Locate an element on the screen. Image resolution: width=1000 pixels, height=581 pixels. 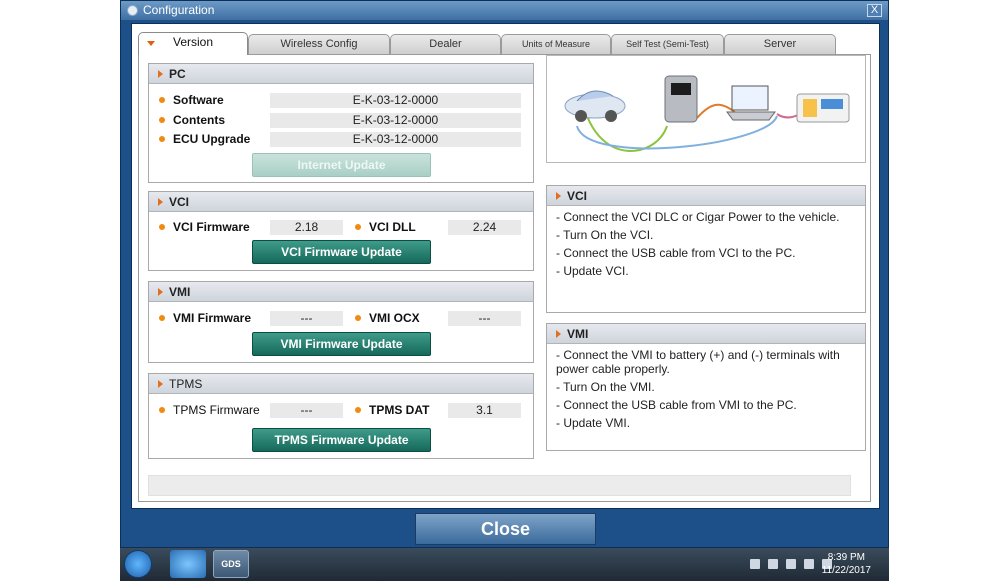
tab-label: Version is located at coordinates (193, 42).